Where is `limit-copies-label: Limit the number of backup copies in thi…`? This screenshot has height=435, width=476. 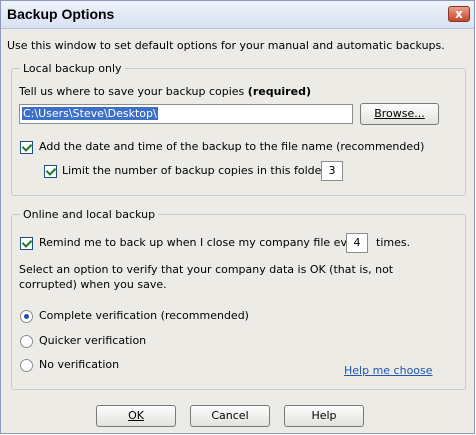 limit-copies-label: Limit the number of backup copies in thi… is located at coordinates (201, 170).